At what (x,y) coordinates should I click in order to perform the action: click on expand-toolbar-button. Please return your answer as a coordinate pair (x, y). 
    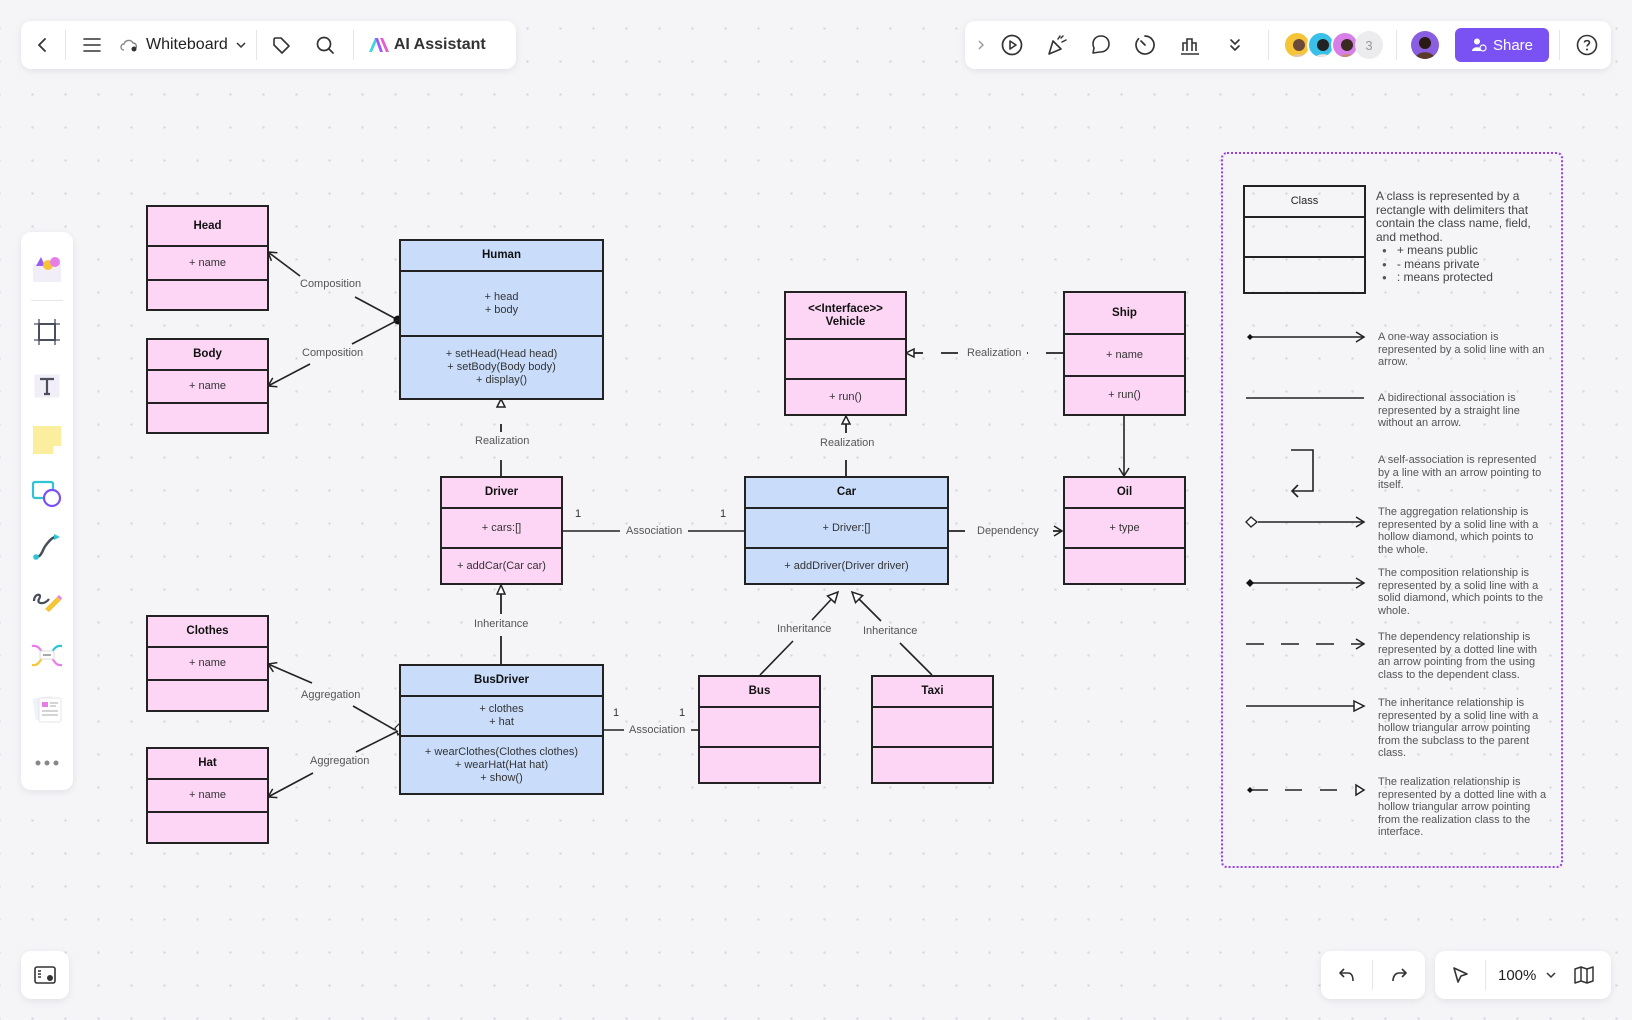
    Looking at the image, I should click on (981, 45).